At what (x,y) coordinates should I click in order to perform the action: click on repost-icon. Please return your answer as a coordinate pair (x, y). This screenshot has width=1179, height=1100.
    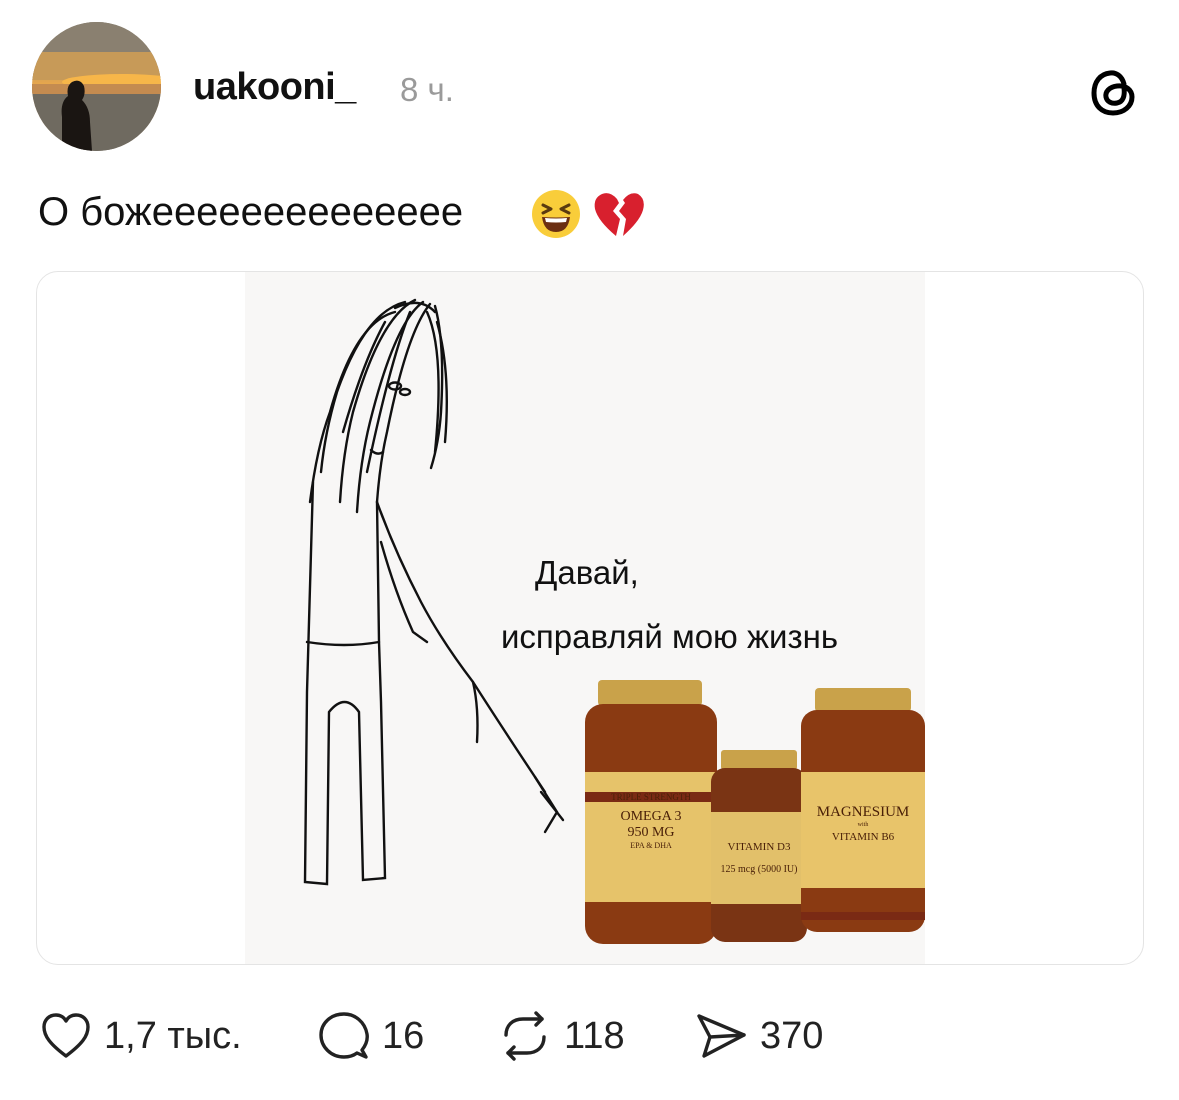
    Looking at the image, I should click on (525, 1036).